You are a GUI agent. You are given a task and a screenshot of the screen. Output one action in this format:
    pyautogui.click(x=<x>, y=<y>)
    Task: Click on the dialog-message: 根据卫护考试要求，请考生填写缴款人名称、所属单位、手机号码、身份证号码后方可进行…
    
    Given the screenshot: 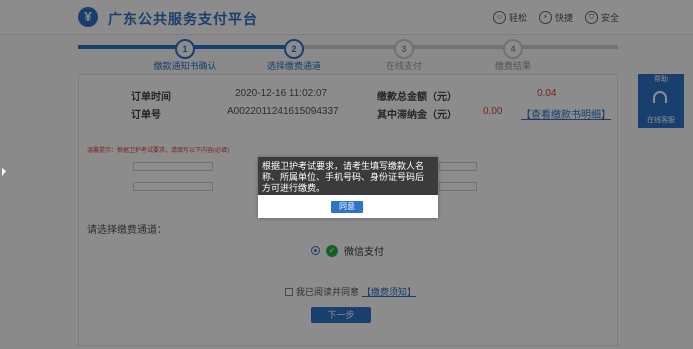 What is the action you would take?
    pyautogui.click(x=348, y=176)
    